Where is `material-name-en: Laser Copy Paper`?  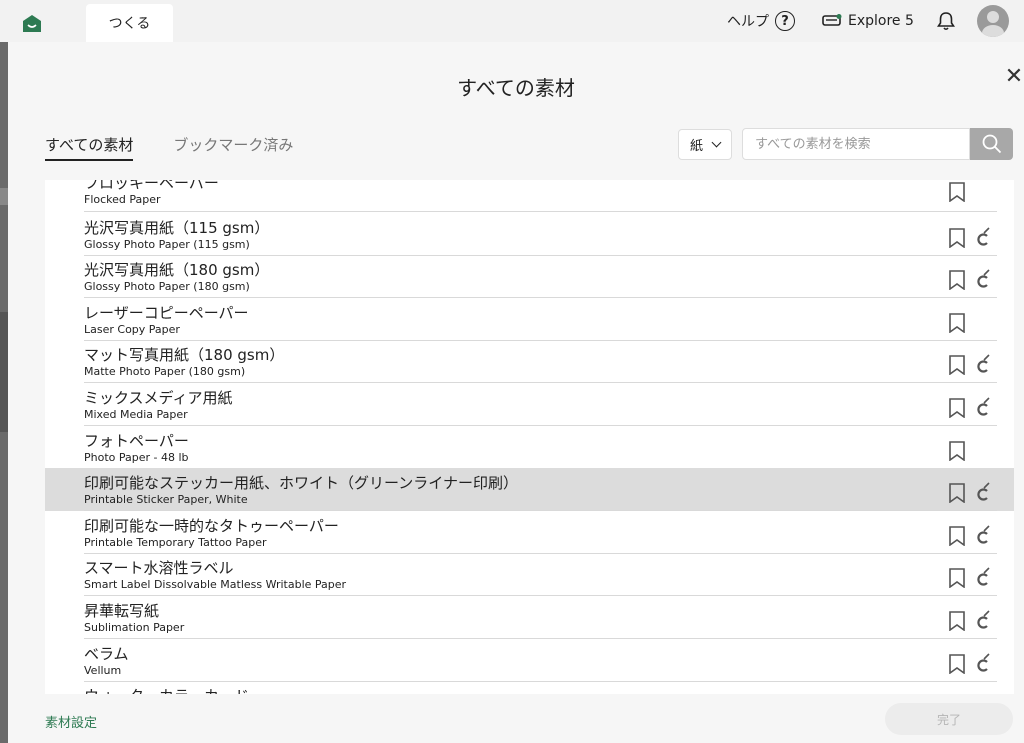
material-name-en: Laser Copy Paper is located at coordinates (132, 329).